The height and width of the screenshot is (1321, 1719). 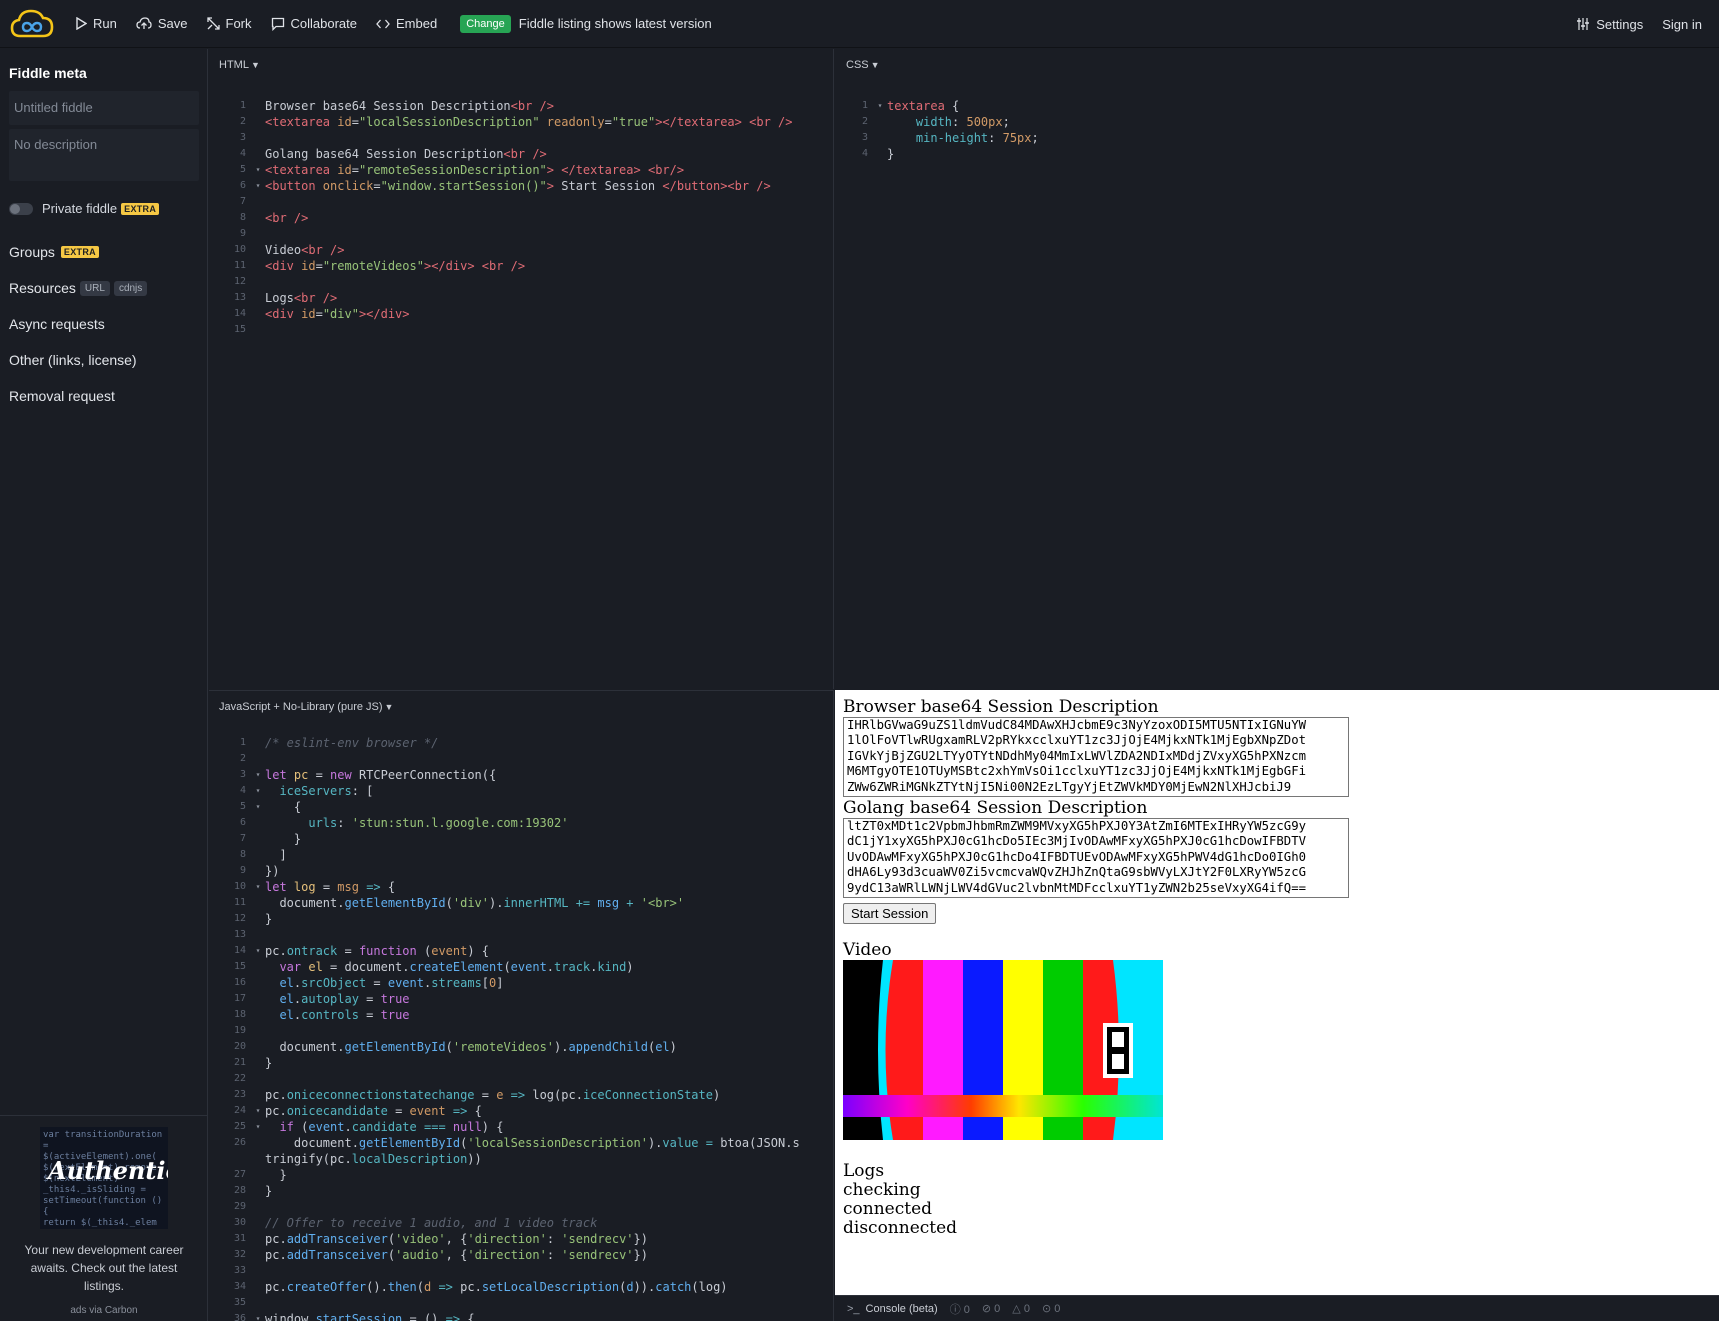 I want to click on code-line: 7, so click(x=521, y=202).